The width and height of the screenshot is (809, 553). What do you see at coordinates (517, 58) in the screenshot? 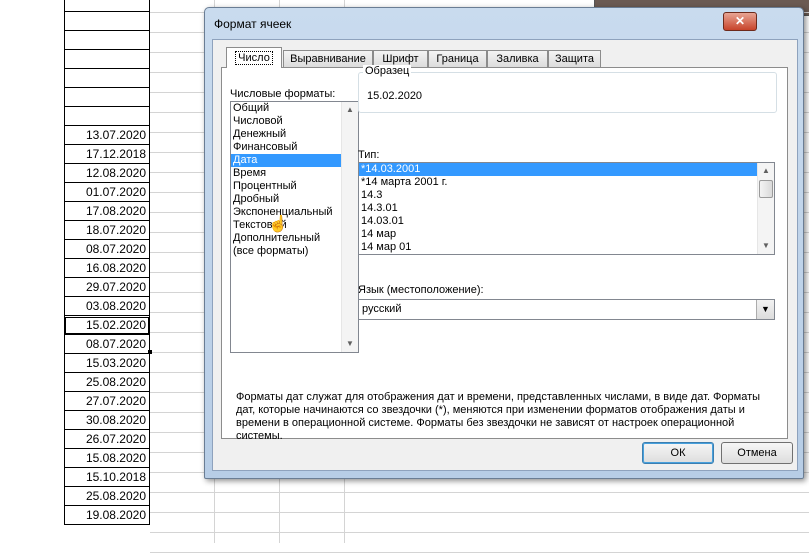
I see `tab-fill: Заливка` at bounding box center [517, 58].